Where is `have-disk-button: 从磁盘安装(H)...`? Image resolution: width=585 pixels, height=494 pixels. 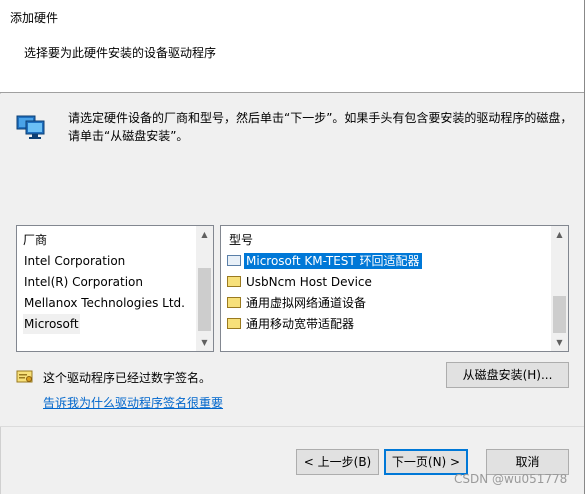
have-disk-button: 从磁盘安装(H)... is located at coordinates (507, 375).